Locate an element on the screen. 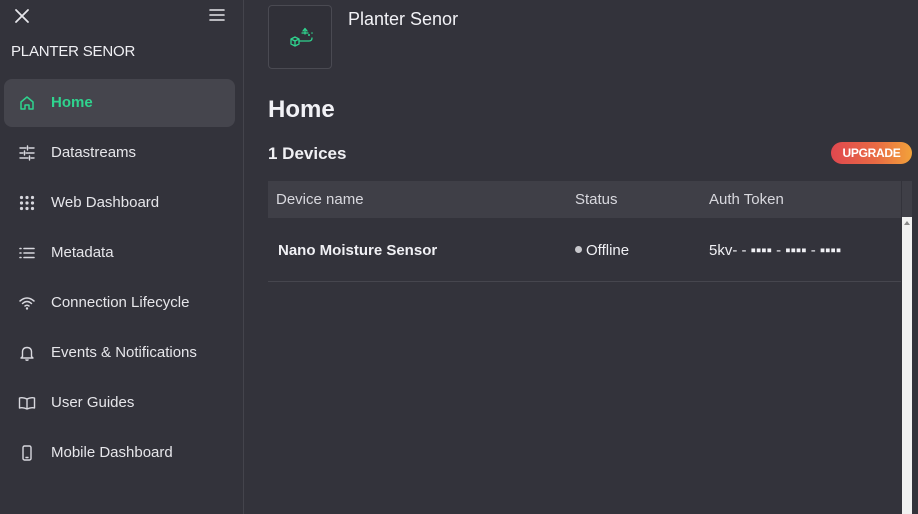  hamburger-menu-icon is located at coordinates (217, 15).